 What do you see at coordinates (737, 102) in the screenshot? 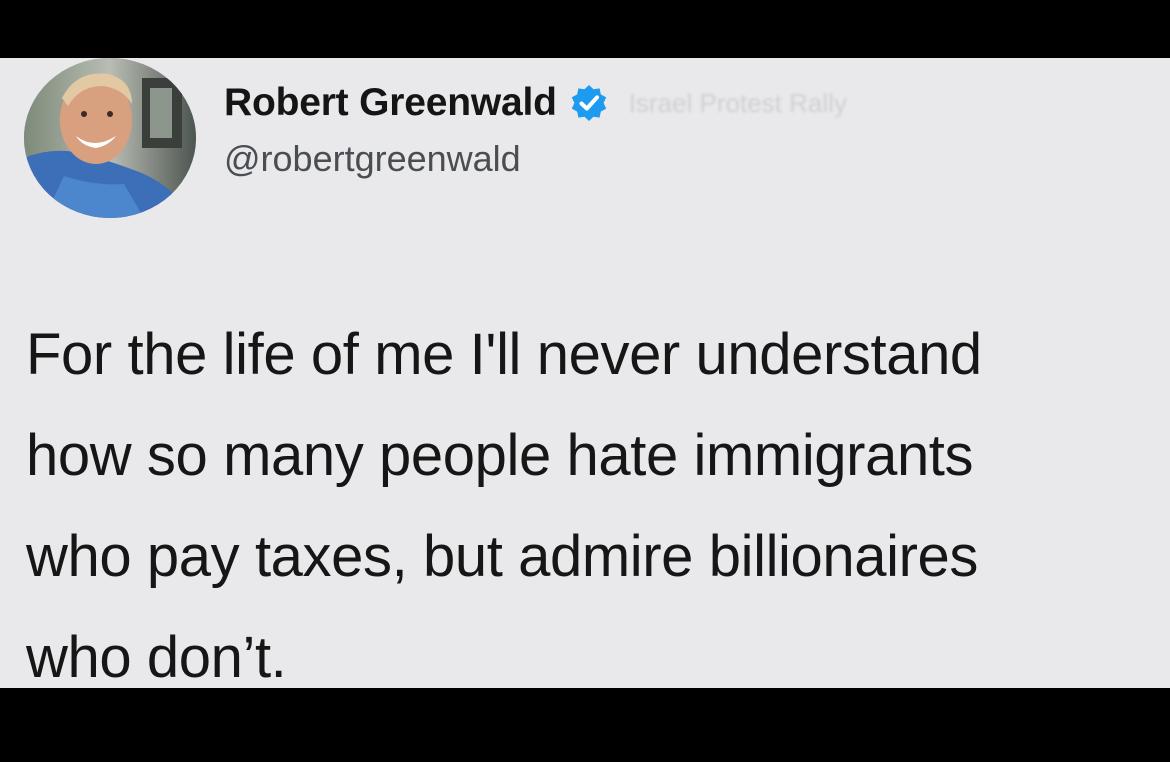
I see `faint-overlay-text: Israel Protest Rally` at bounding box center [737, 102].